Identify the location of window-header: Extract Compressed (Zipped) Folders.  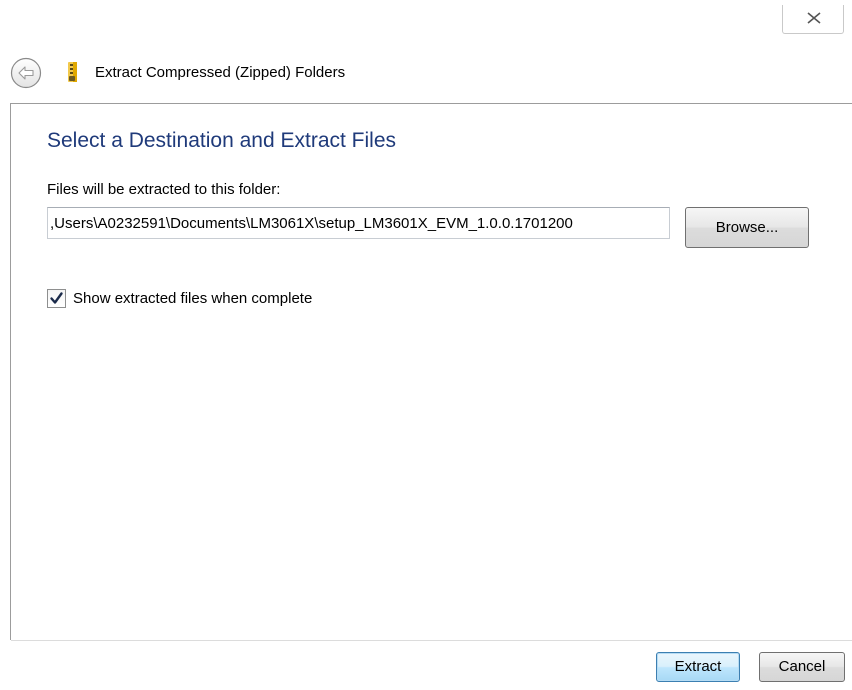
(426, 75).